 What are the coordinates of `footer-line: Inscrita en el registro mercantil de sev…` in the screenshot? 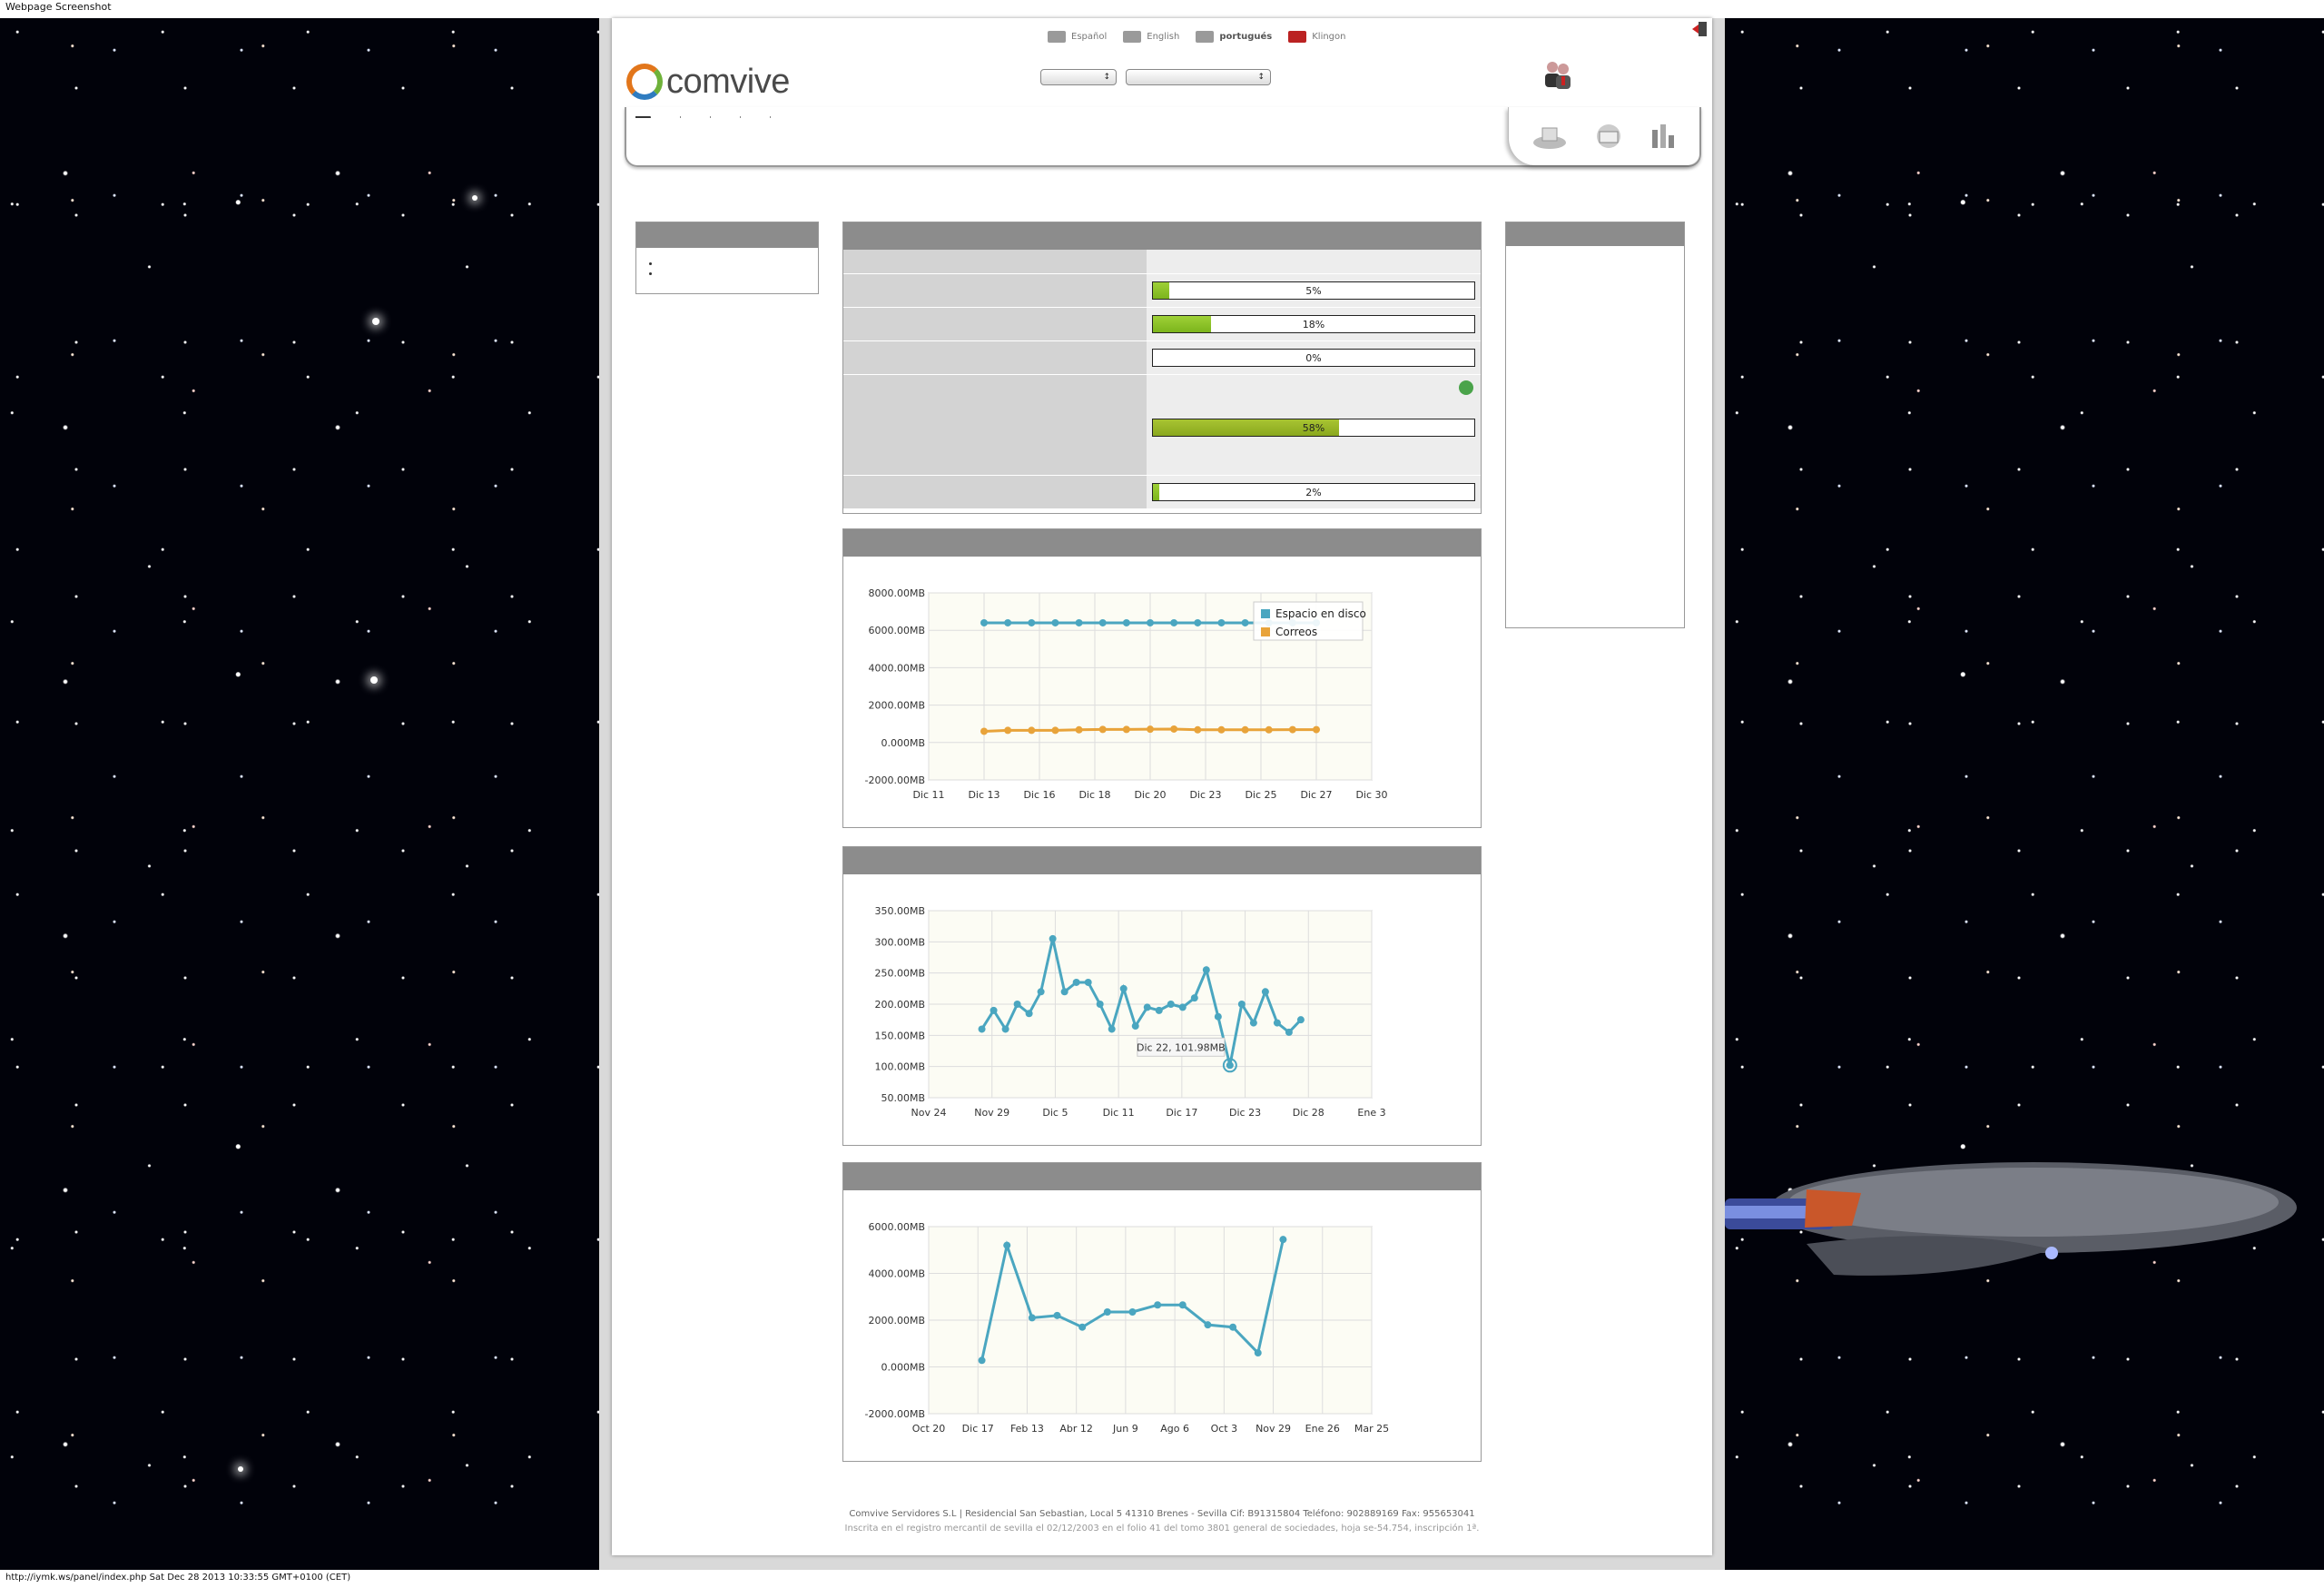 It's located at (1162, 1529).